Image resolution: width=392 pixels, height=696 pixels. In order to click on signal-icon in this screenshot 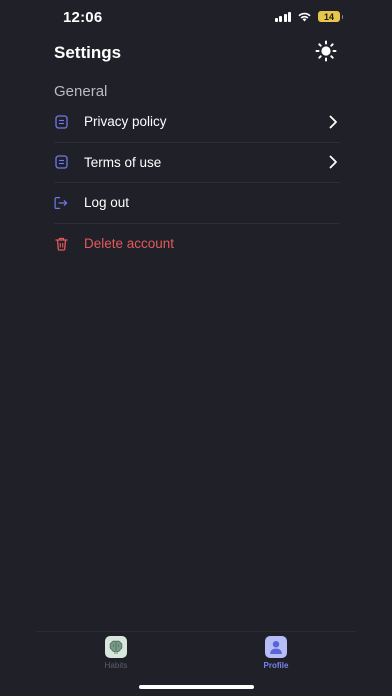, I will do `click(282, 16)`.